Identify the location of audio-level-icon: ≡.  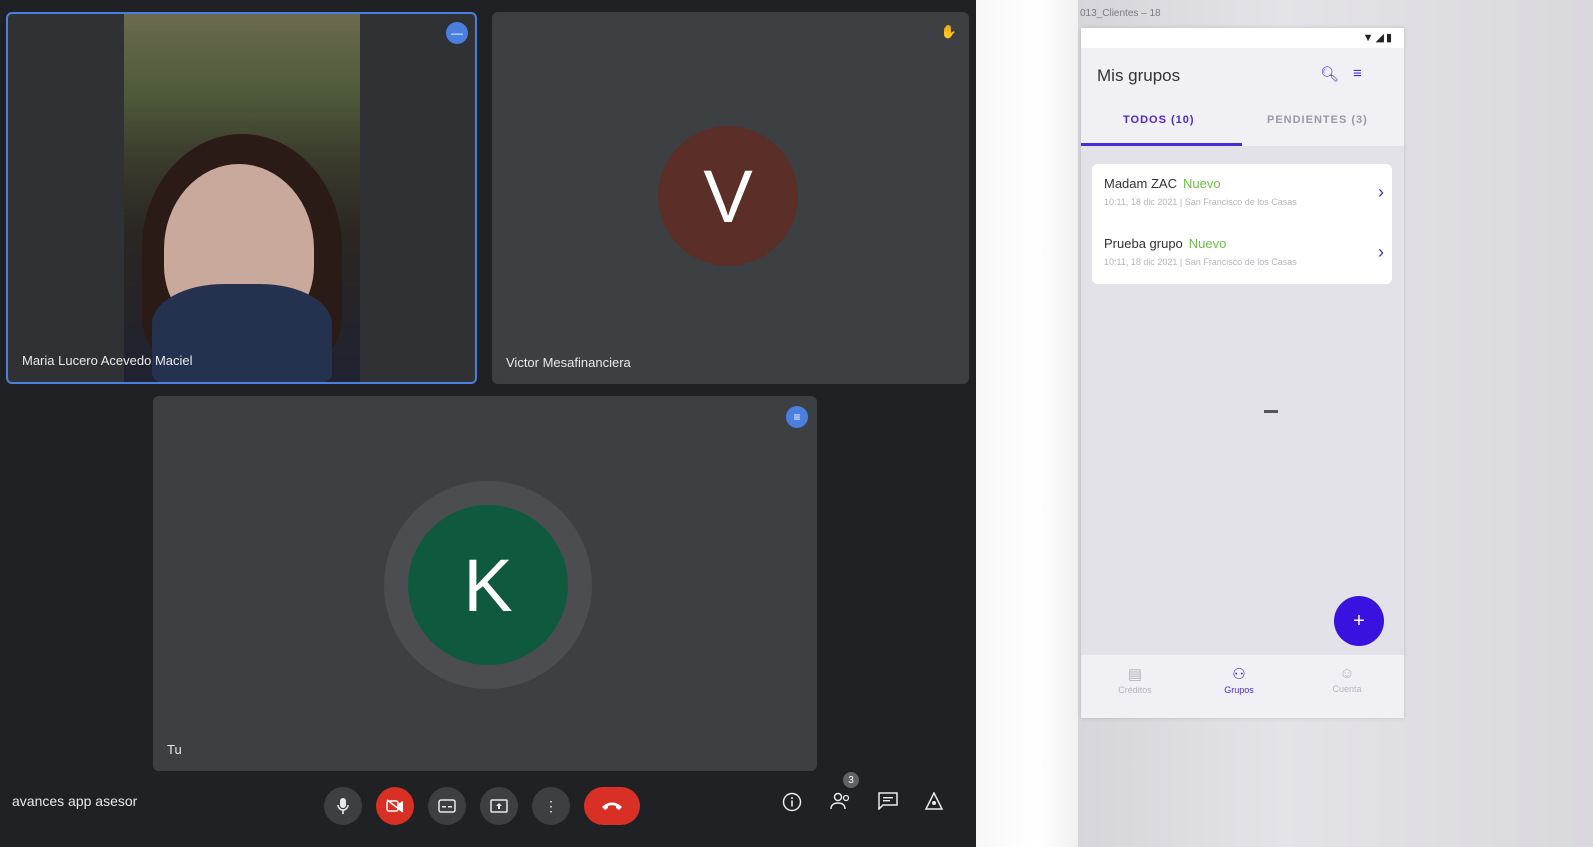
(797, 417).